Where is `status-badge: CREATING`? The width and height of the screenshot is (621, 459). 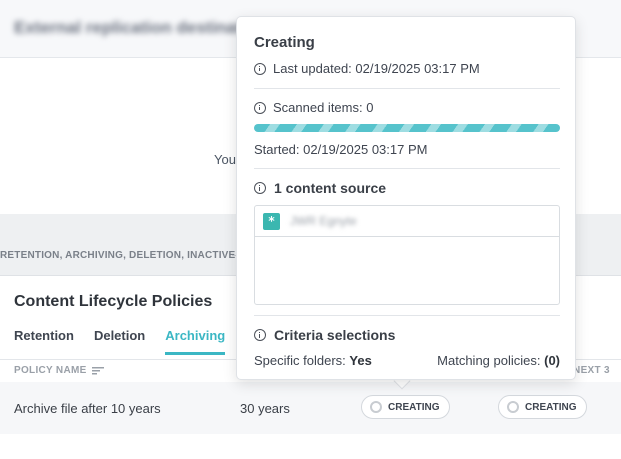 status-badge: CREATING is located at coordinates (406, 407).